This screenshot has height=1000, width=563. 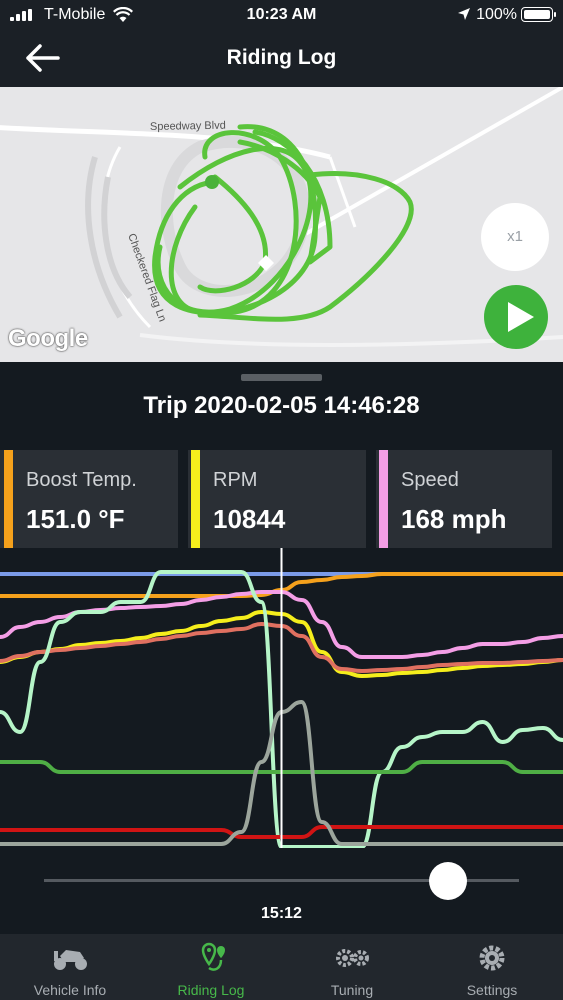 I want to click on sheet-drag-handle, so click(x=281, y=377).